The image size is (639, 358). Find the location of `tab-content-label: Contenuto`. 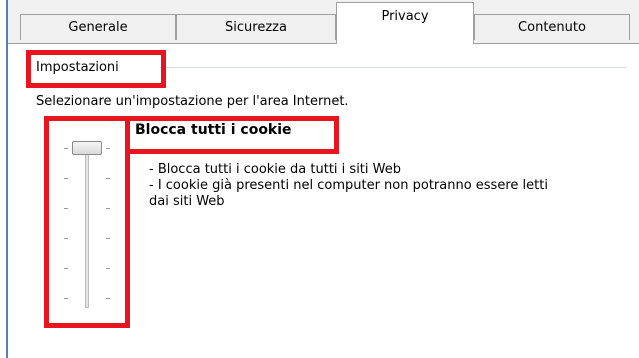

tab-content-label: Contenuto is located at coordinates (552, 27).